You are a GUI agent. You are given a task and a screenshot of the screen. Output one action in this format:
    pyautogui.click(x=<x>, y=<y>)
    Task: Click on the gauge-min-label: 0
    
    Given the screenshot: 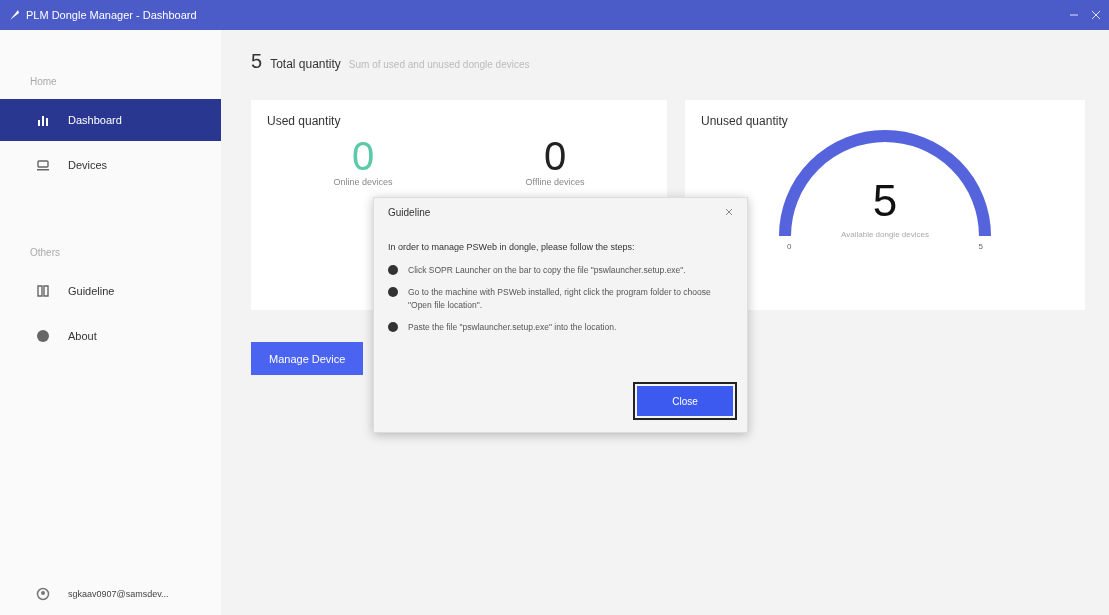 What is the action you would take?
    pyautogui.click(x=789, y=246)
    